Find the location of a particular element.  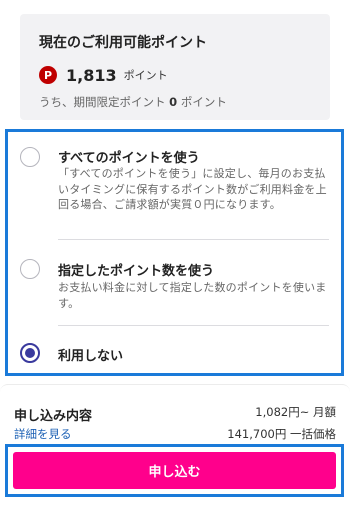

option-label: 利用しない is located at coordinates (91, 356).